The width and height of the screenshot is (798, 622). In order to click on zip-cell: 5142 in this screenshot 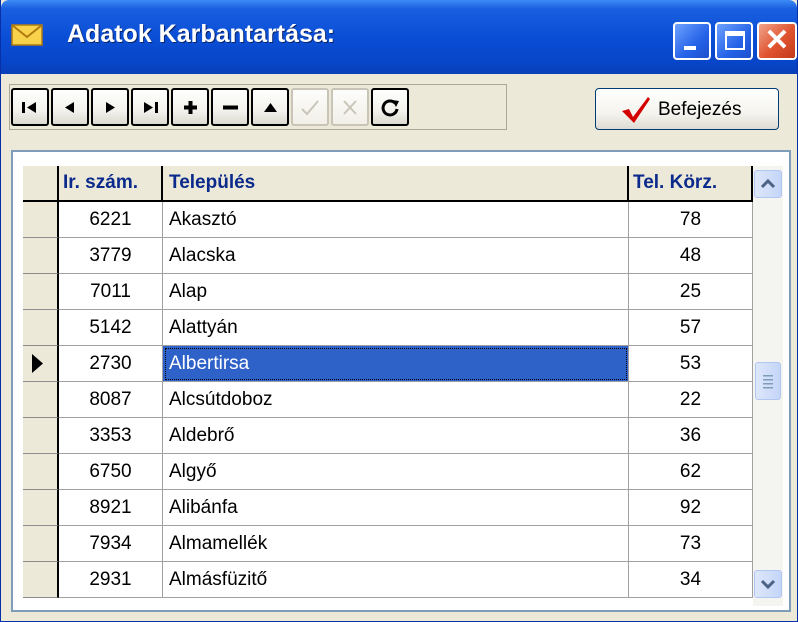, I will do `click(111, 328)`.